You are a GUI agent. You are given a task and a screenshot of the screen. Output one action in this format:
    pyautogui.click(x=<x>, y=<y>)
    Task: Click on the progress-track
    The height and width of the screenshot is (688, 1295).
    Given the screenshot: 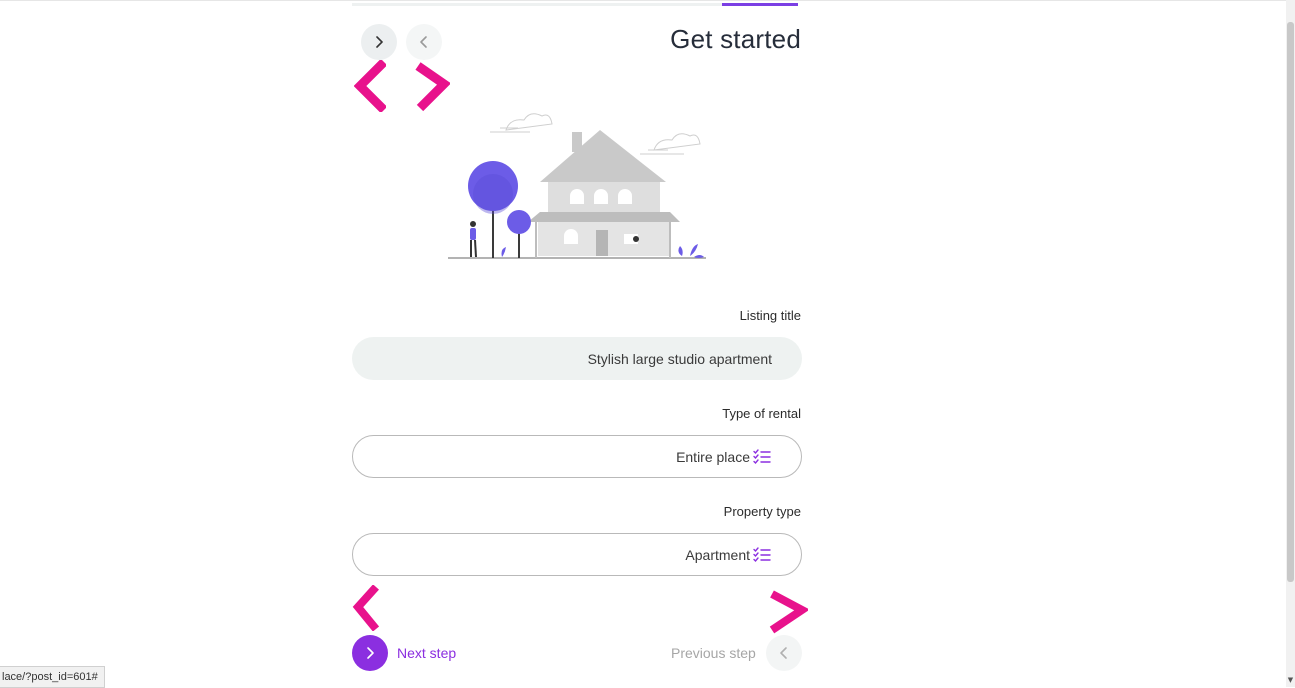 What is the action you would take?
    pyautogui.click(x=575, y=4)
    